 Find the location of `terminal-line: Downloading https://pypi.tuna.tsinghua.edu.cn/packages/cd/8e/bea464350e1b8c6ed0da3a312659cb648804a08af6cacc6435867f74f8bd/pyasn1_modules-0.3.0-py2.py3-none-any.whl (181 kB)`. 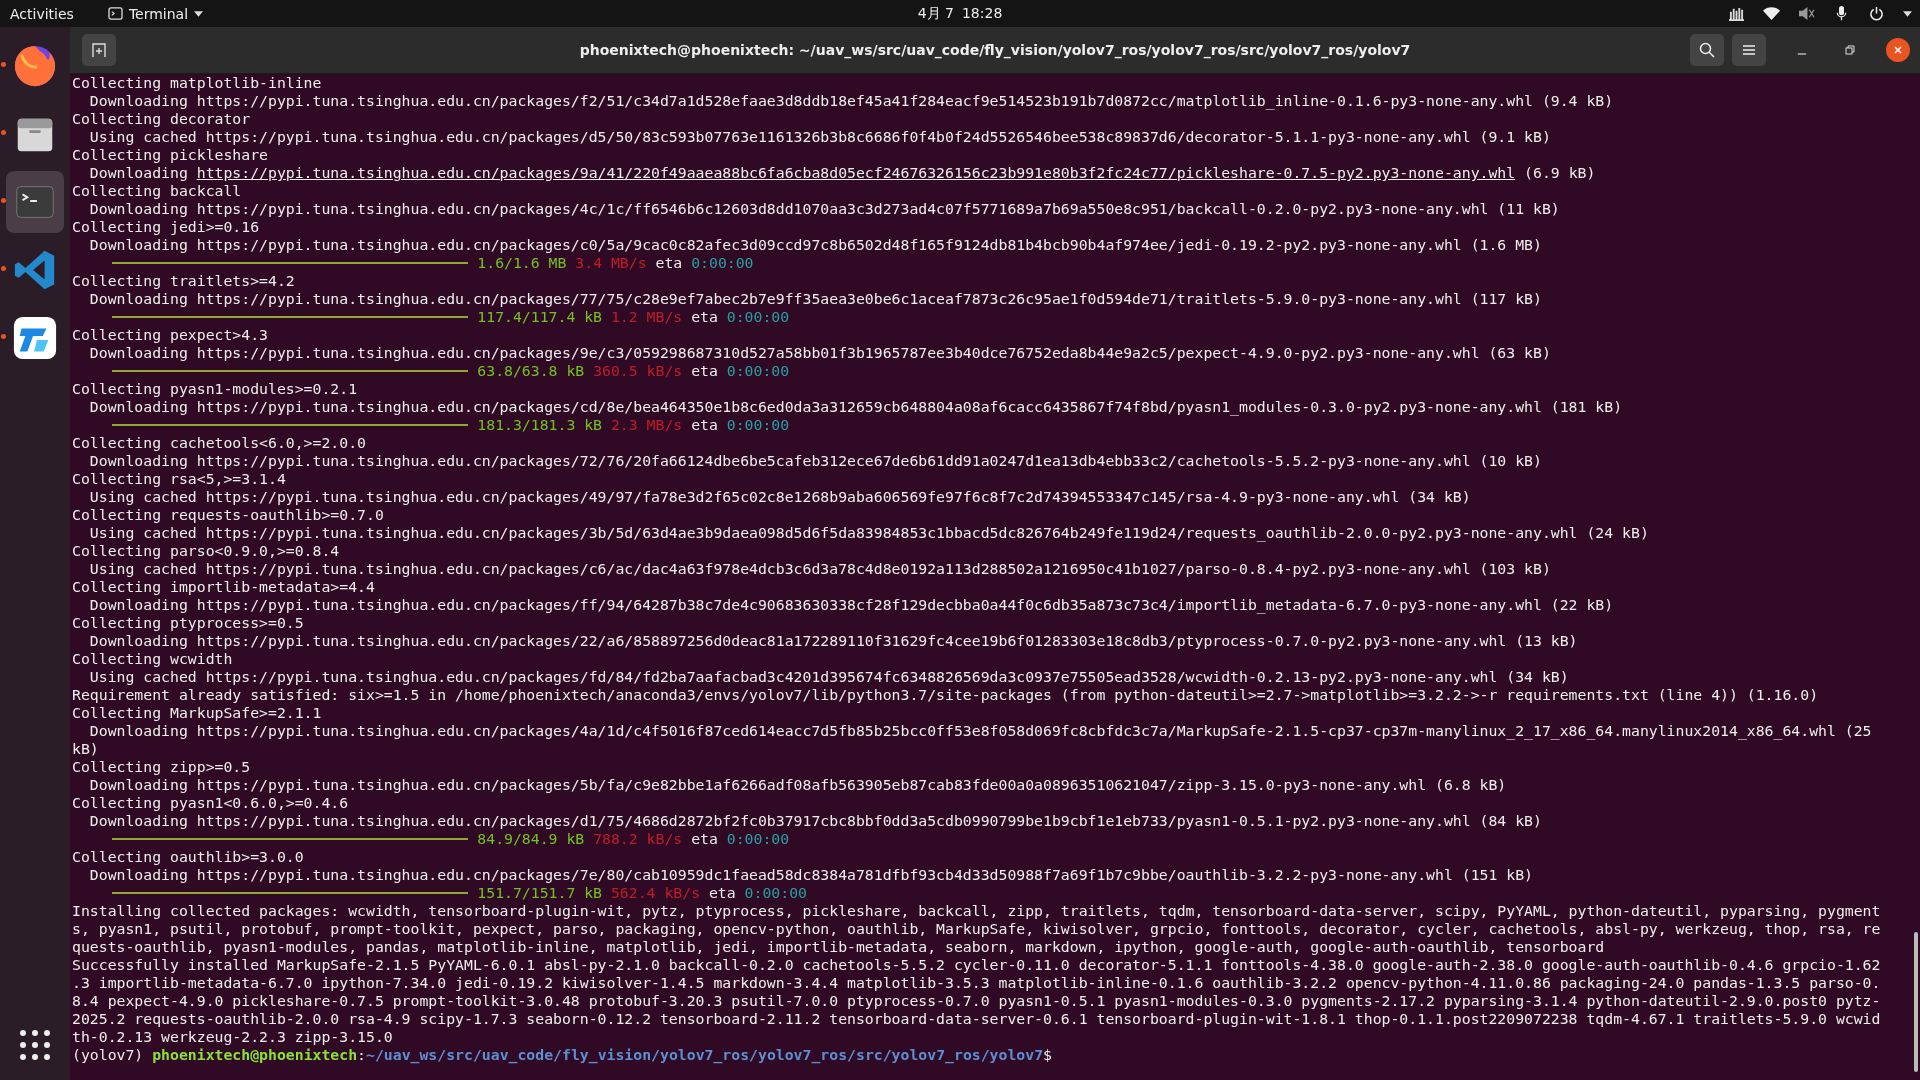

terminal-line: Downloading https://pypi.tuna.tsinghua.edu.cn/packages/cd/8e/bea464350e1b8c6ed0da3a312659cb648804a08af6cacc6435867f74f8bd/pyasn1_modules-0.3.0-py2.py3-none-any.whl (181 kB) is located at coordinates (855, 407).